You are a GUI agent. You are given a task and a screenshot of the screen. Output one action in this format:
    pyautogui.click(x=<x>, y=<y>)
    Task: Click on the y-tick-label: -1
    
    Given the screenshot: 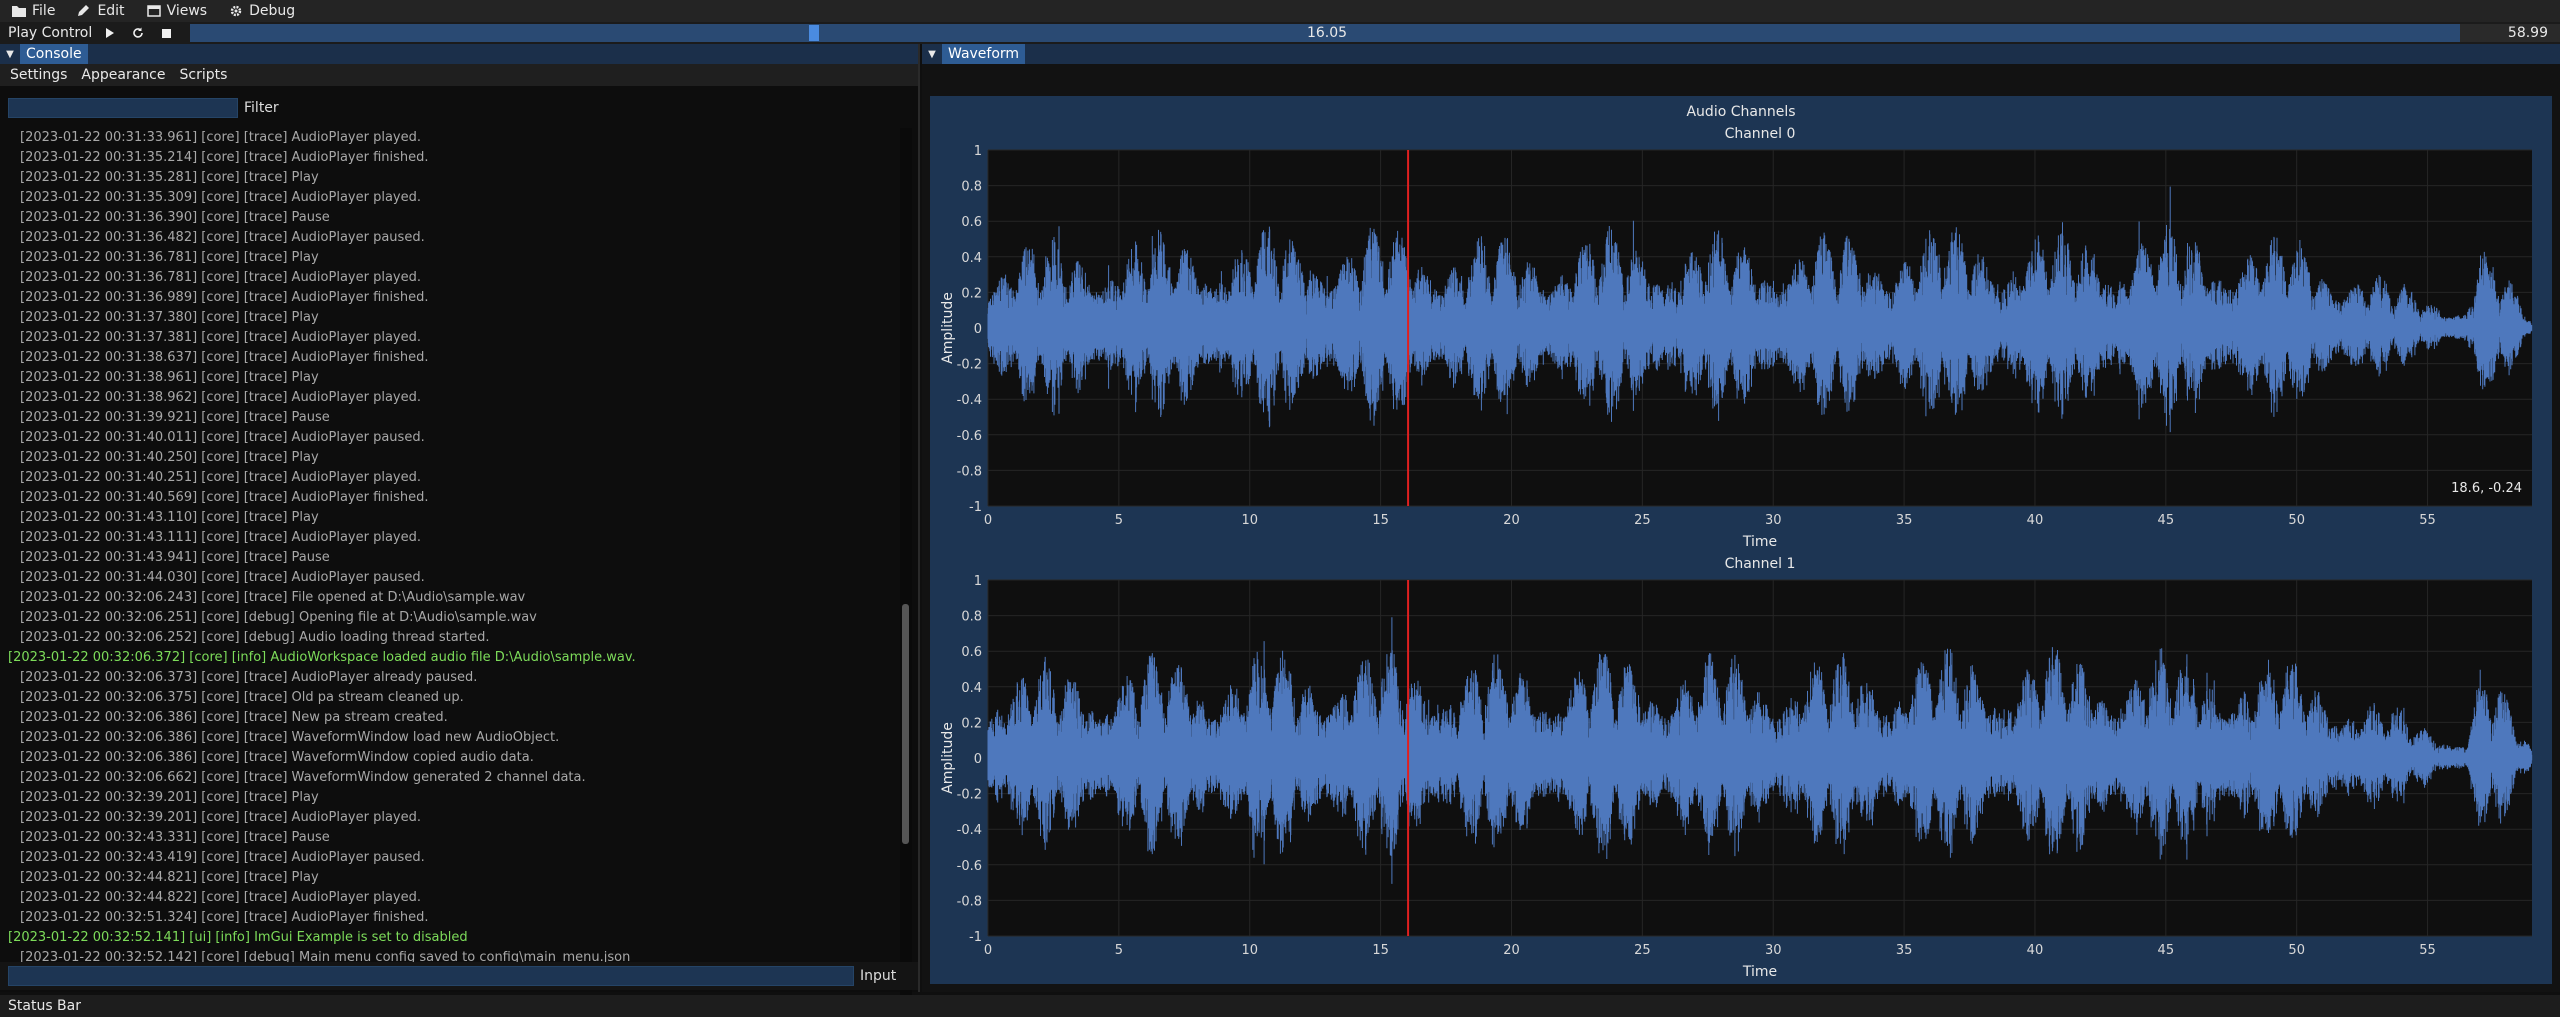 What is the action you would take?
    pyautogui.click(x=975, y=937)
    